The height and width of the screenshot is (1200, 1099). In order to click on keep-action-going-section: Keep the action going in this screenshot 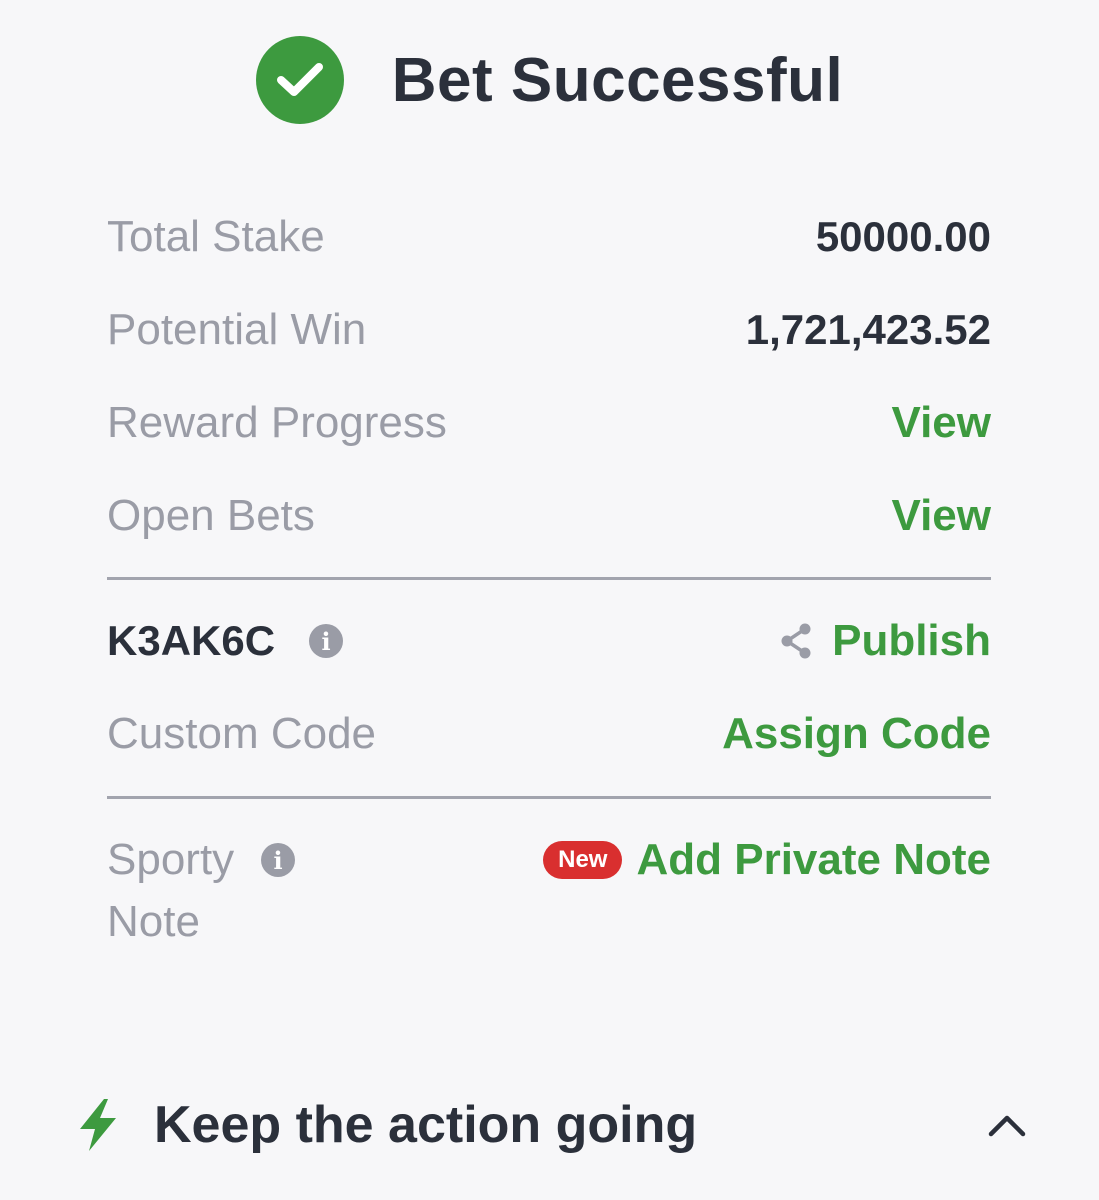, I will do `click(556, 1125)`.